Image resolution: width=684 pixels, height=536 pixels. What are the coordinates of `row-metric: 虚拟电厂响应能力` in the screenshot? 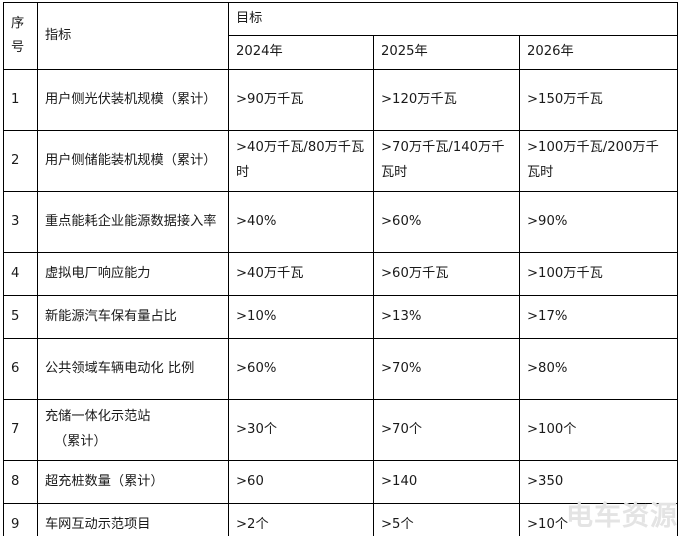 It's located at (133, 273).